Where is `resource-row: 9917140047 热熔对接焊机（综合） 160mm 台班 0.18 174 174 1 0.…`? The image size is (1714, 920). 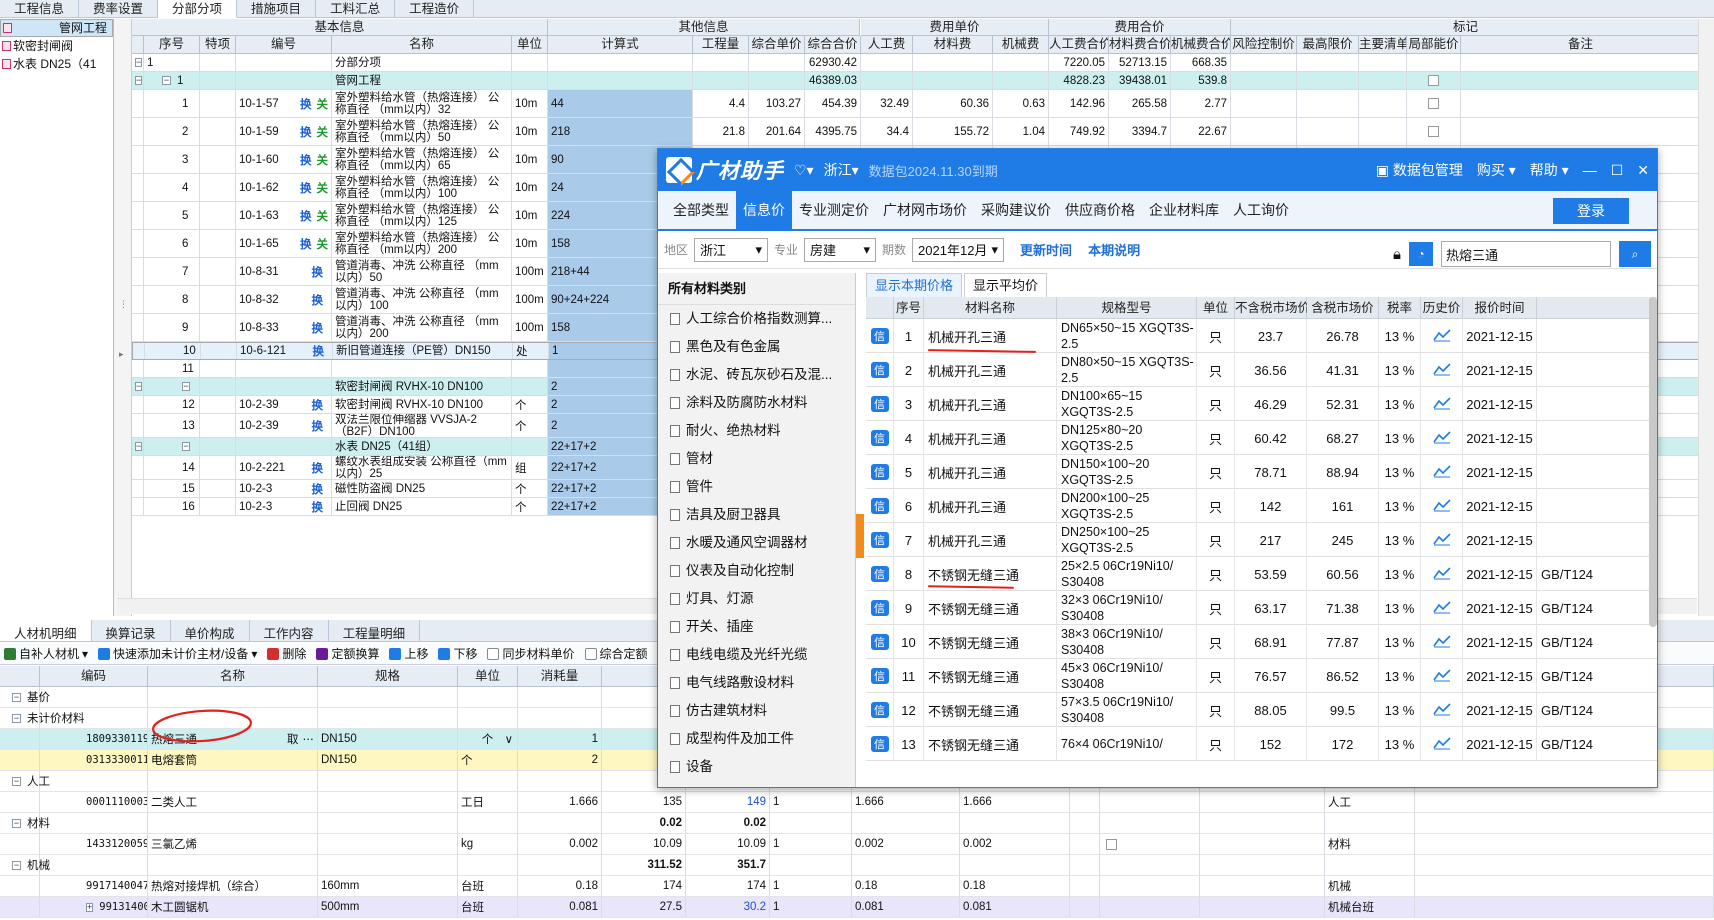 resource-row: 9917140047 热熔对接焊机（综合） 160mm 台班 0.18 174 174 1 0.… is located at coordinates (857, 886).